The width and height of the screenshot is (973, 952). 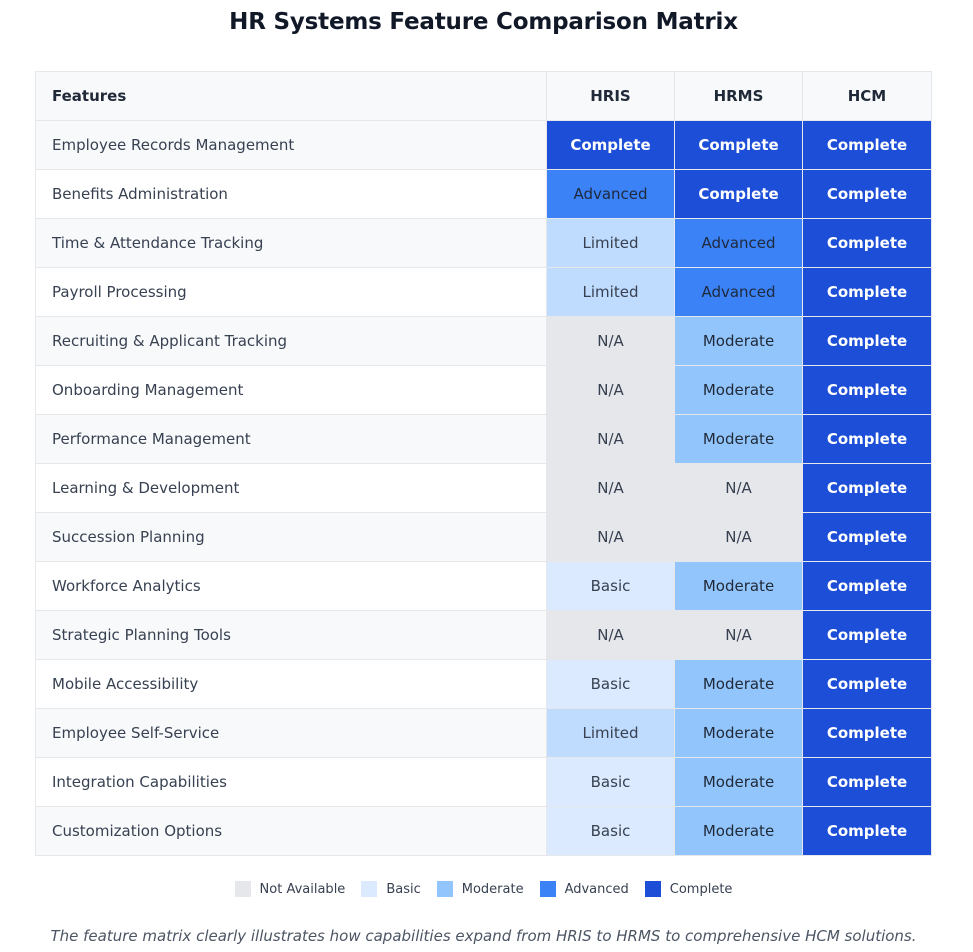 I want to click on legend-item: Complete, so click(x=688, y=889).